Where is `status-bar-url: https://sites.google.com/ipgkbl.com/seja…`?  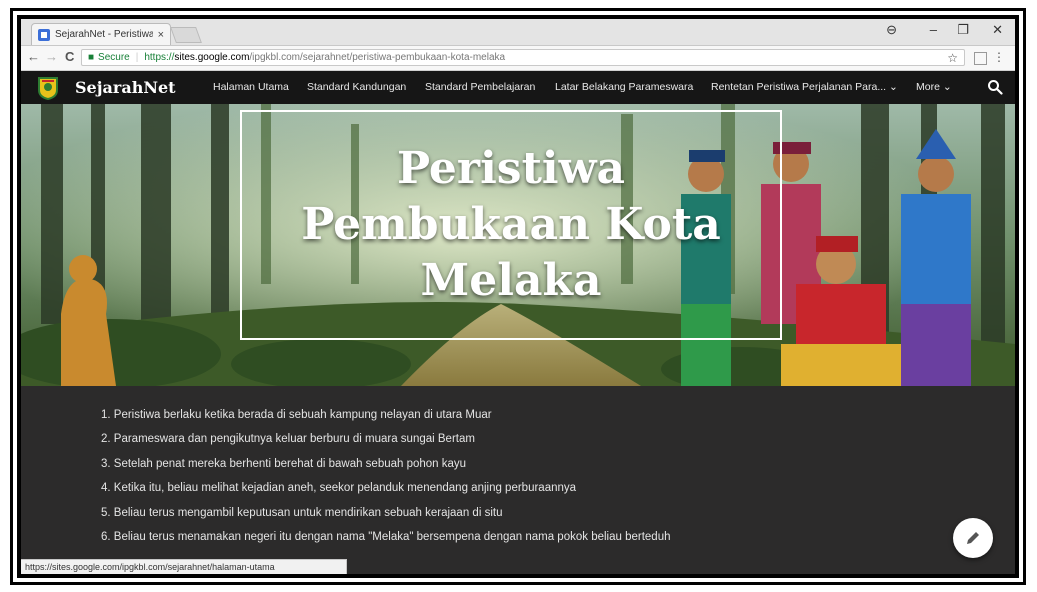 status-bar-url: https://sites.google.com/ipgkbl.com/seja… is located at coordinates (184, 566).